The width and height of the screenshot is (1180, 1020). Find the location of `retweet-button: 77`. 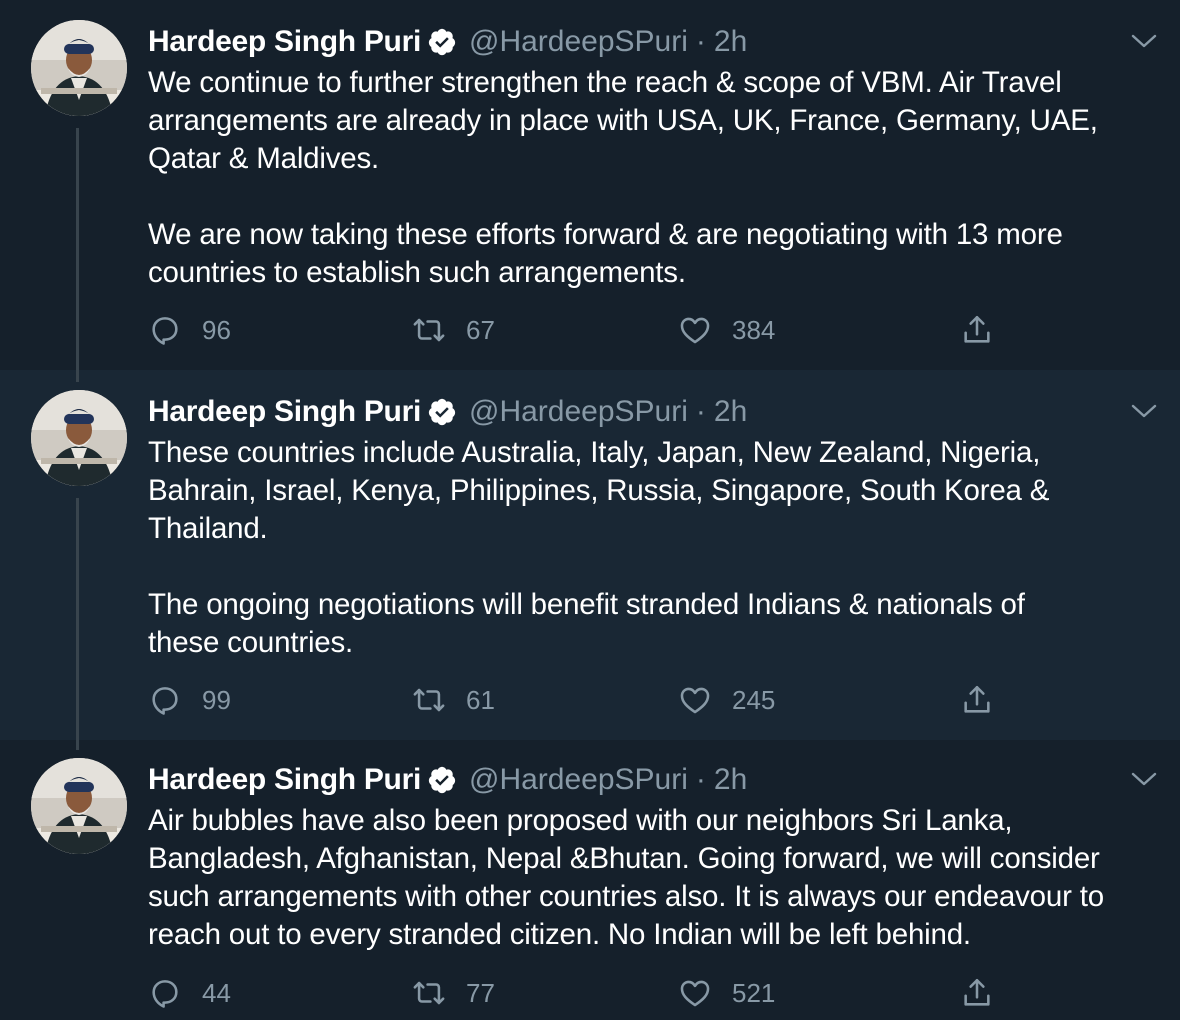

retweet-button: 77 is located at coordinates (453, 993).